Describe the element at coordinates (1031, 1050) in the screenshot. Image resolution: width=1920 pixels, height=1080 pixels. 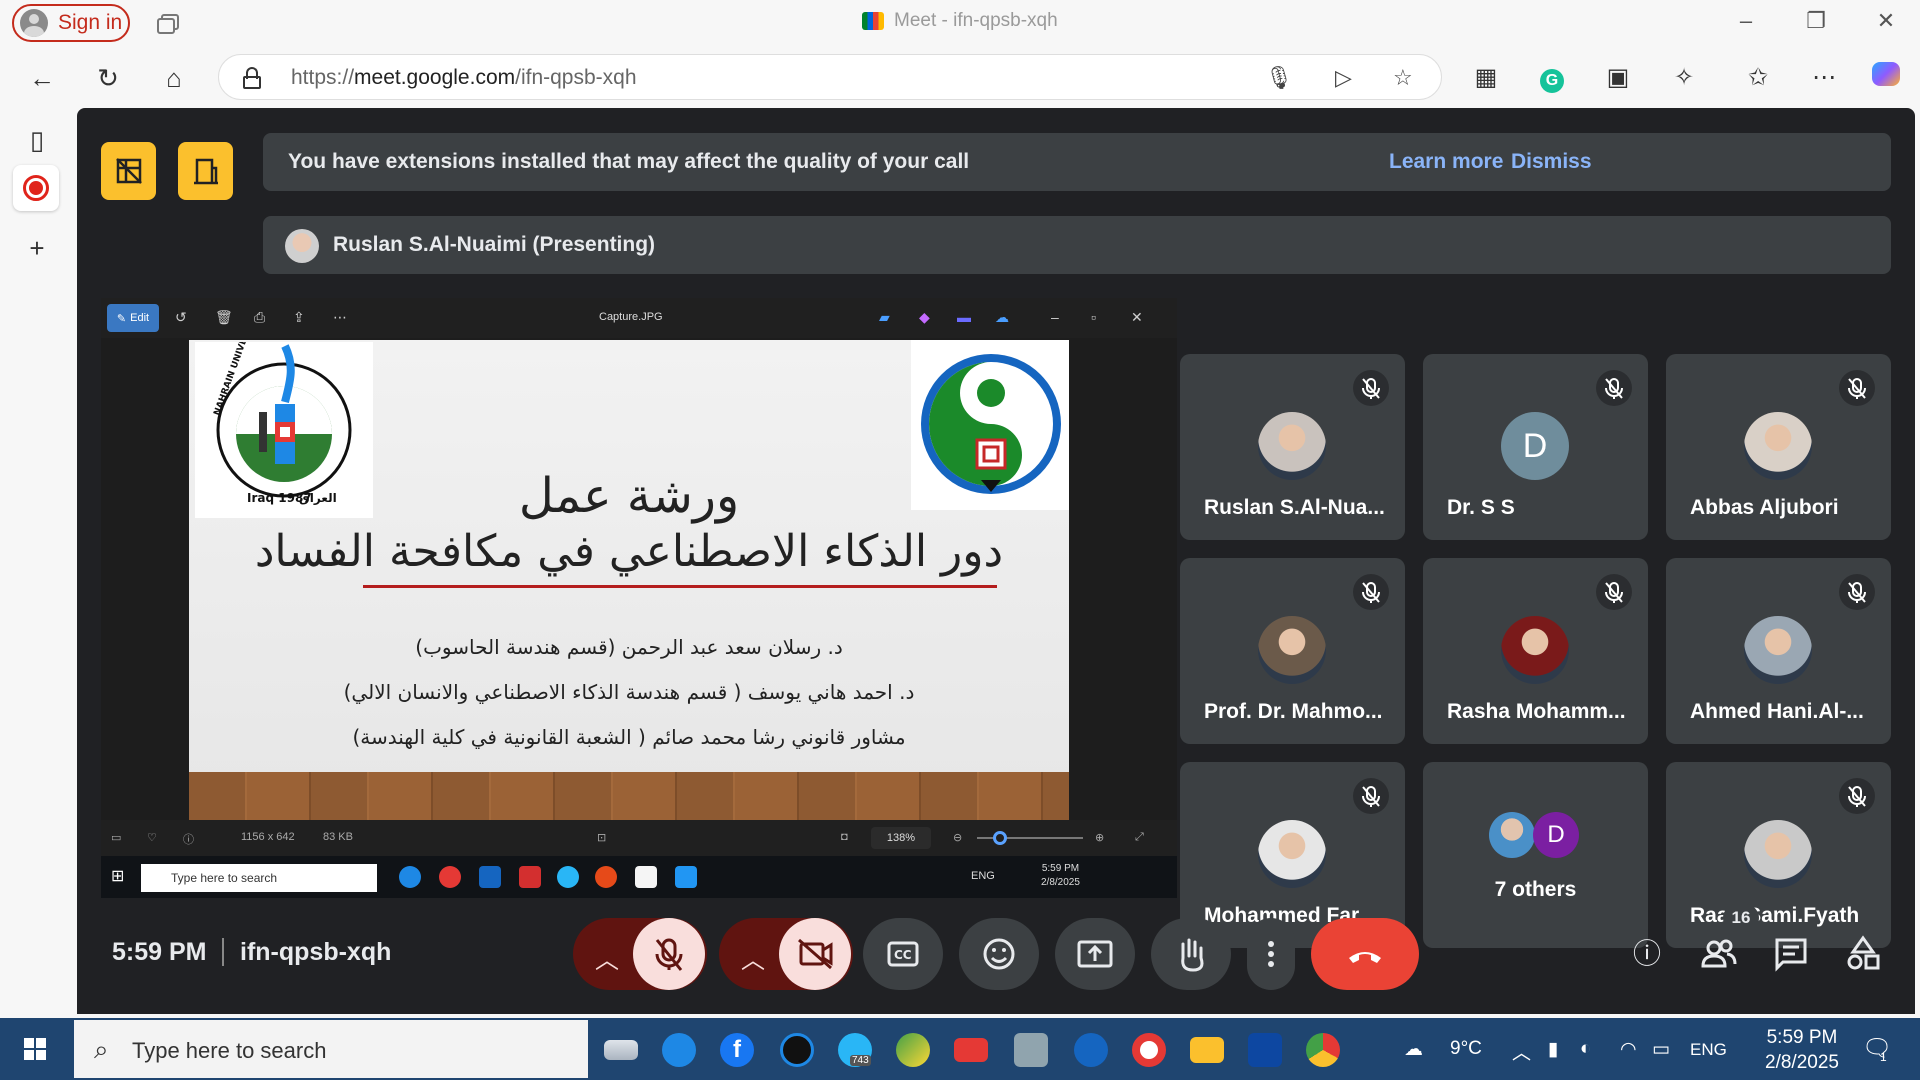
I see `taskbar-pc-icon` at that location.